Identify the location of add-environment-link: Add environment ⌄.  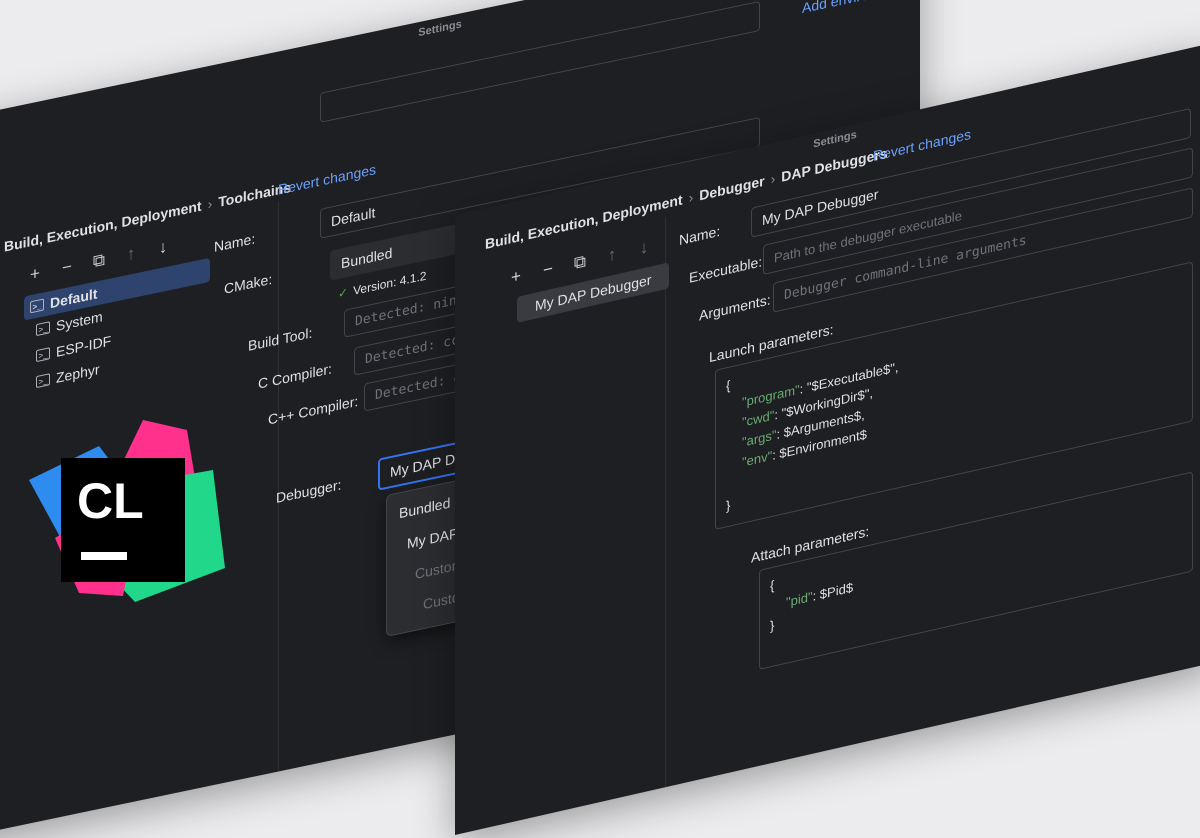
(861, 8).